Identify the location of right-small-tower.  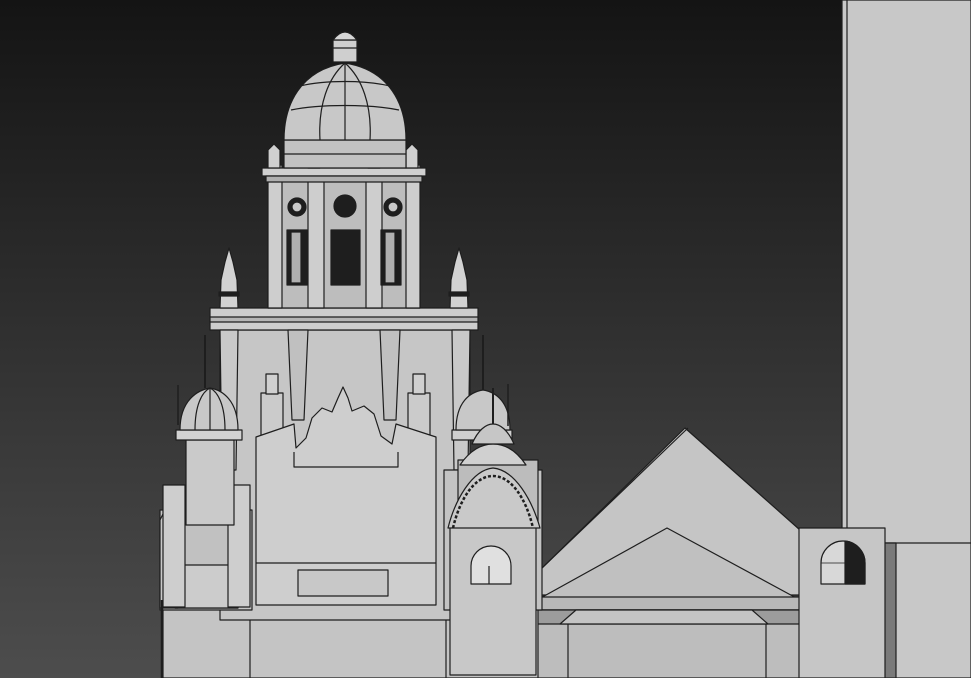
(842, 602).